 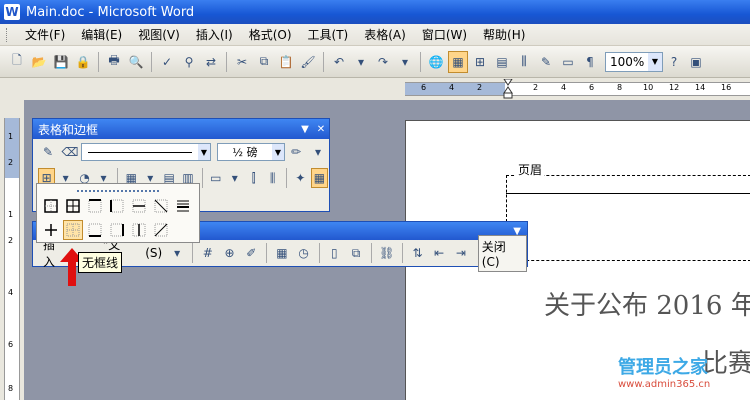 I want to click on page-setup-icon: ▯, so click(x=335, y=253).